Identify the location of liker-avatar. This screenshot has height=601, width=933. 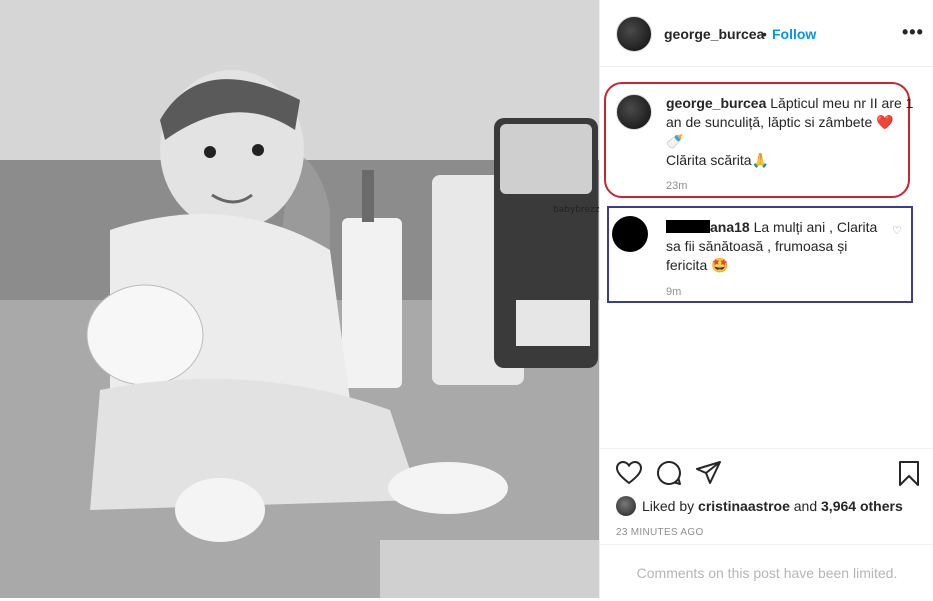
(626, 506).